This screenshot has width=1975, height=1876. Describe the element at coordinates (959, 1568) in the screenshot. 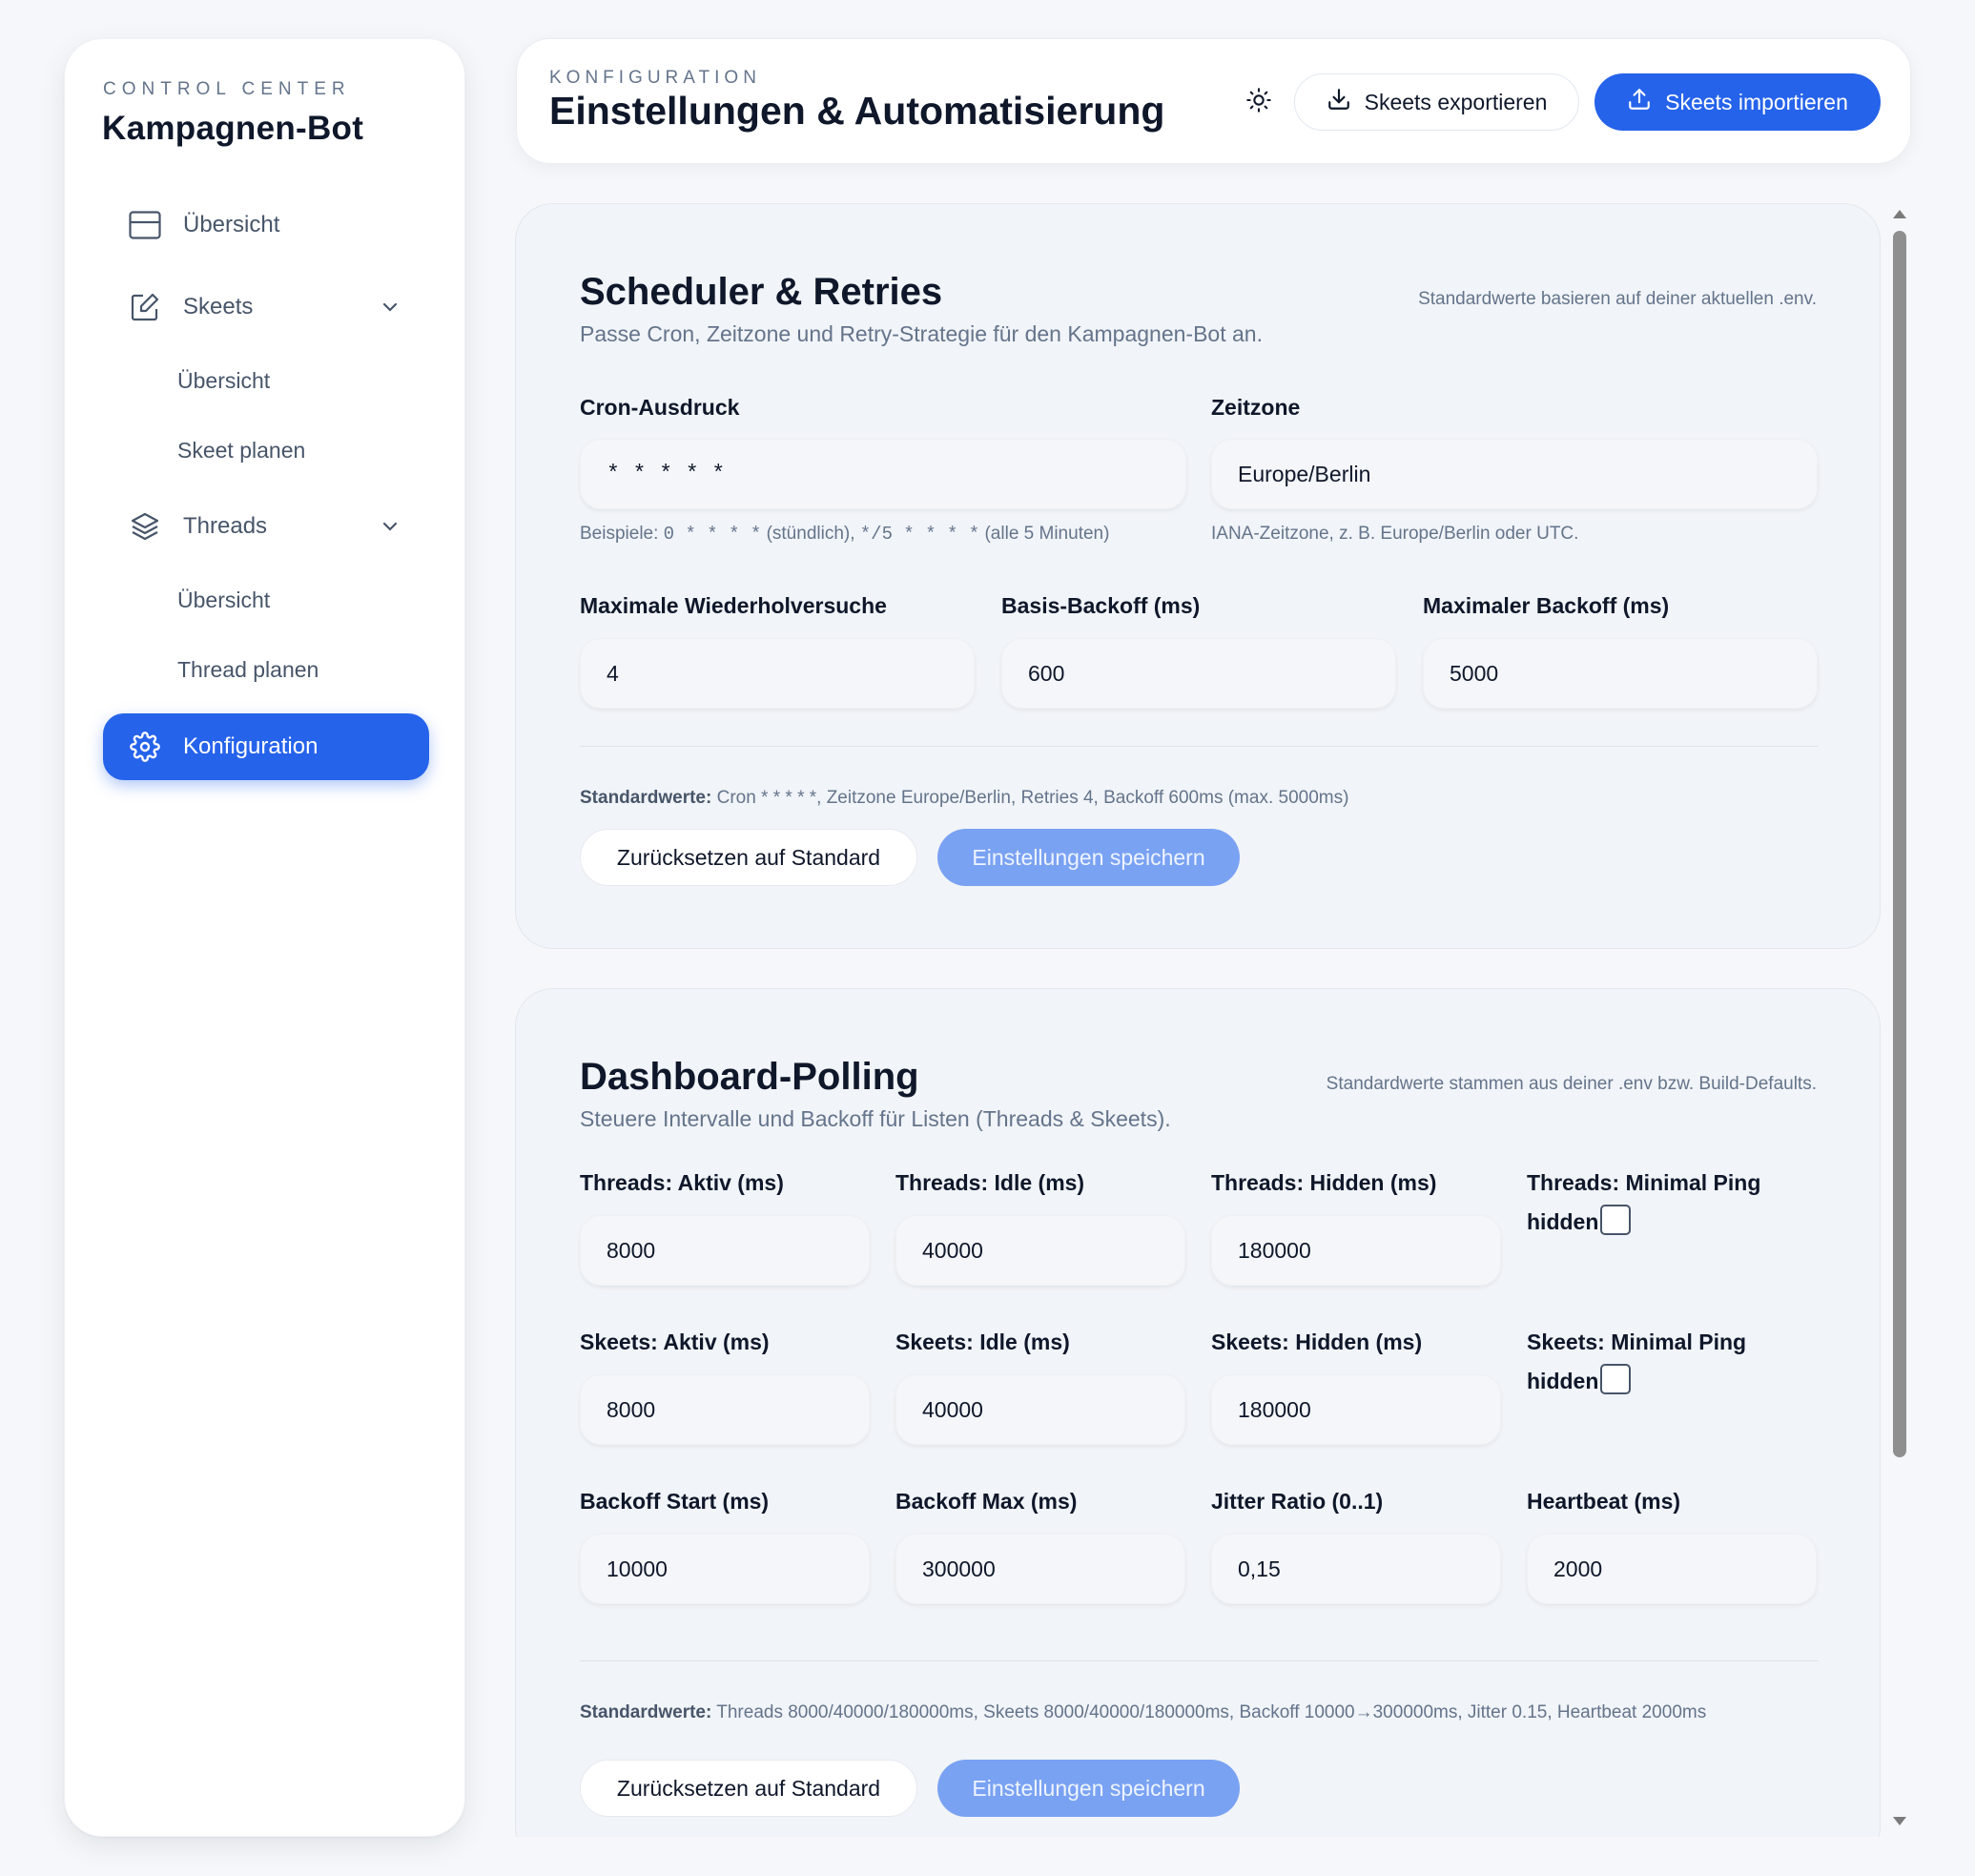

I see `backoff-max-value: 300000` at that location.